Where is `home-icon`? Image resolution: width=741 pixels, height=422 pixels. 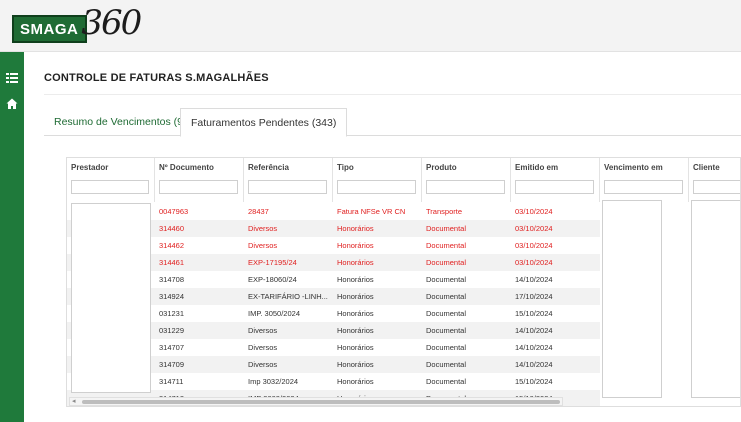
home-icon is located at coordinates (12, 104).